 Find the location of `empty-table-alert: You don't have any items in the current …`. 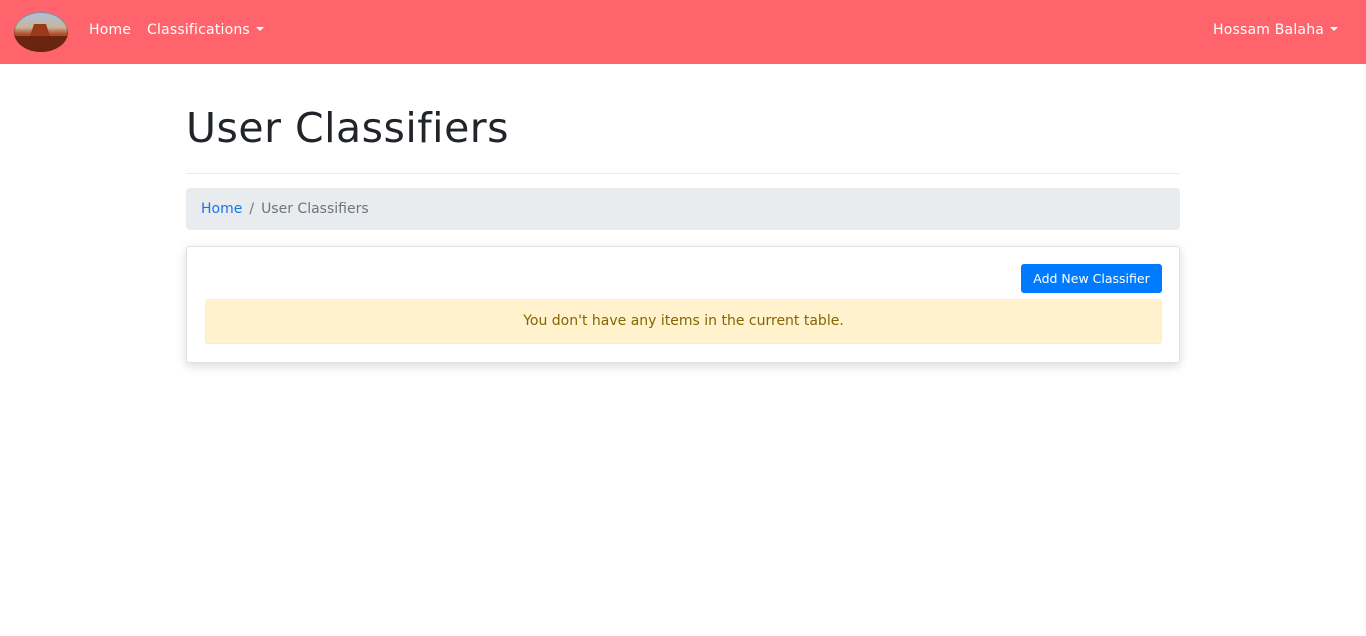

empty-table-alert: You don't have any items in the current … is located at coordinates (683, 321).